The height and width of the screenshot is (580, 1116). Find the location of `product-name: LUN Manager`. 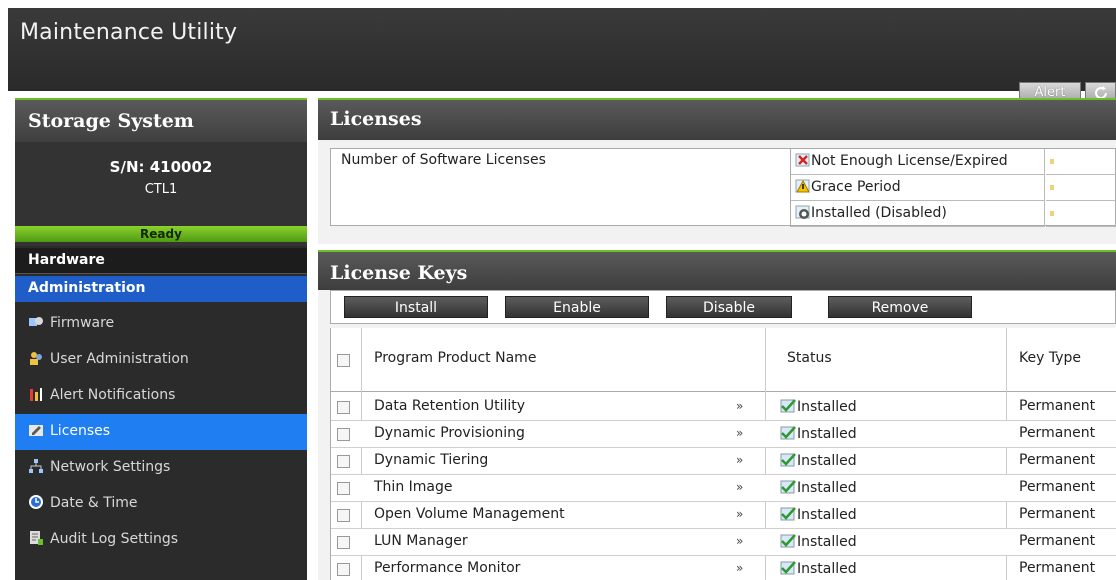

product-name: LUN Manager is located at coordinates (421, 541).